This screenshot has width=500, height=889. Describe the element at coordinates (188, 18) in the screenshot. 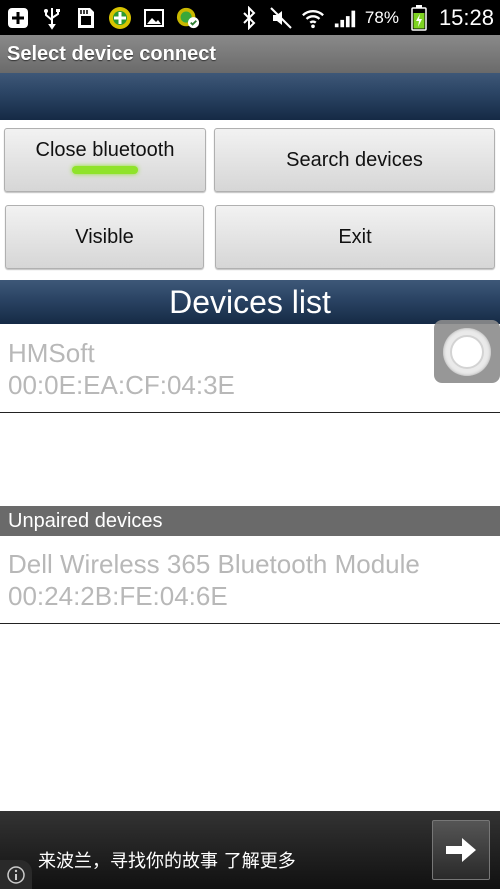

I see `sync-icon` at that location.